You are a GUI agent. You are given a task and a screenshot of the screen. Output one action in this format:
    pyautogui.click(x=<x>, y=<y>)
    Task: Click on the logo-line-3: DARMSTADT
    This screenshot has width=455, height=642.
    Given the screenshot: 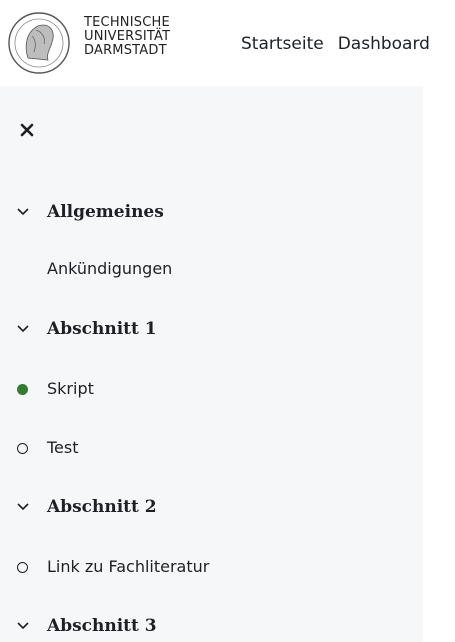 What is the action you would take?
    pyautogui.click(x=125, y=50)
    